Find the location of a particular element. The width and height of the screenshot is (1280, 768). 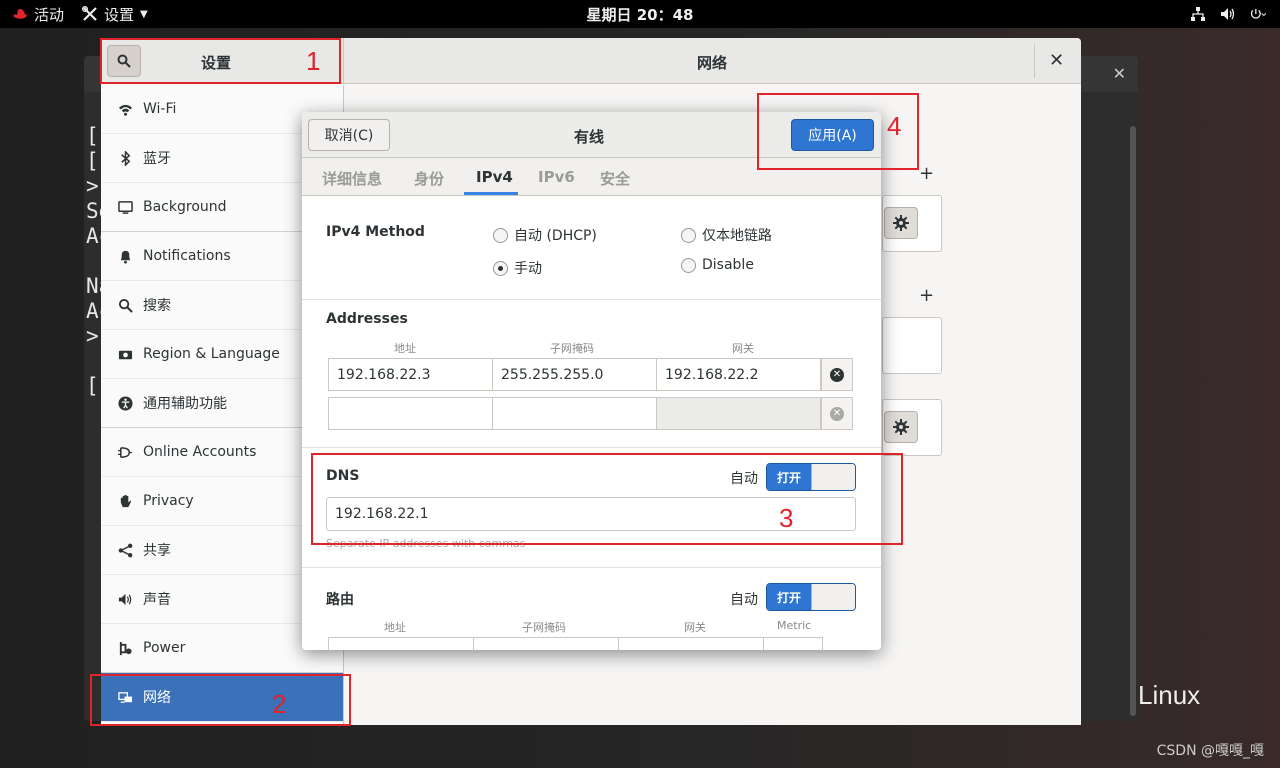

address-input is located at coordinates (410, 413).